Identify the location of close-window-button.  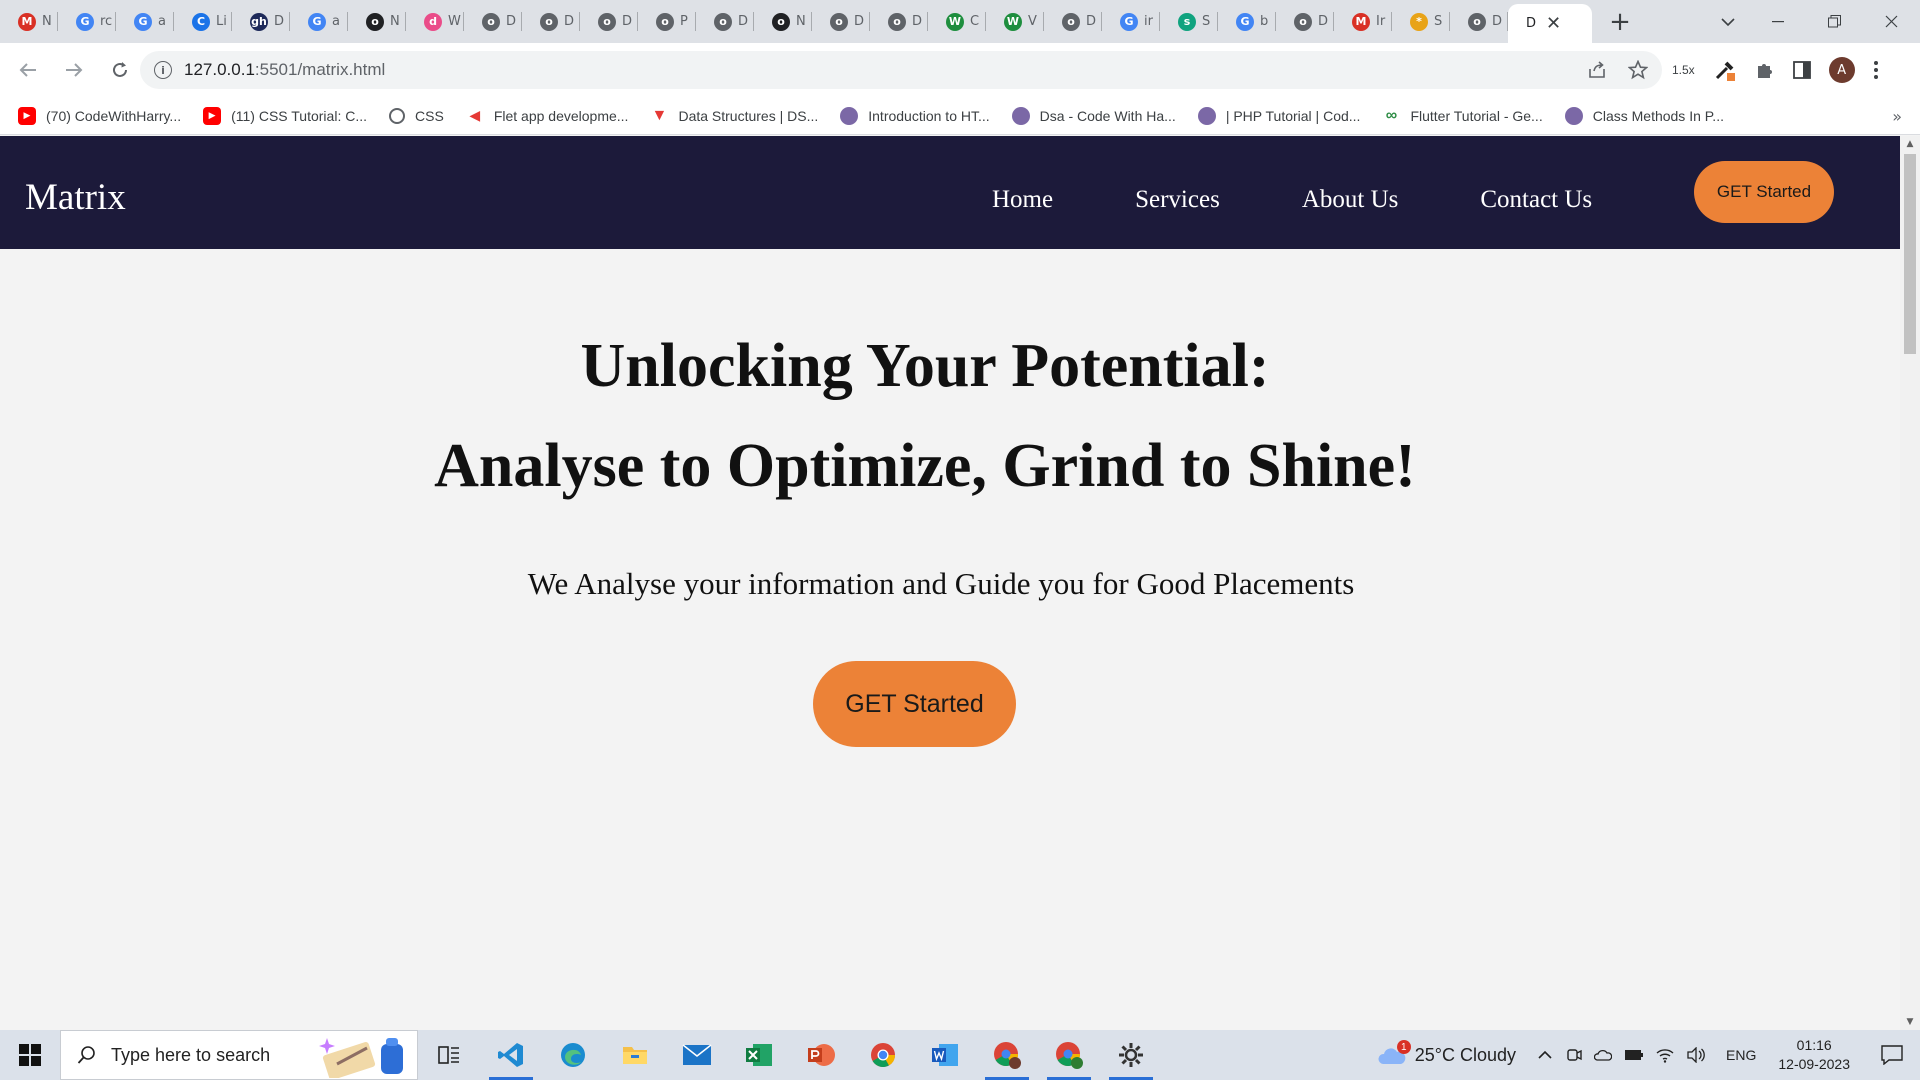
(1891, 21).